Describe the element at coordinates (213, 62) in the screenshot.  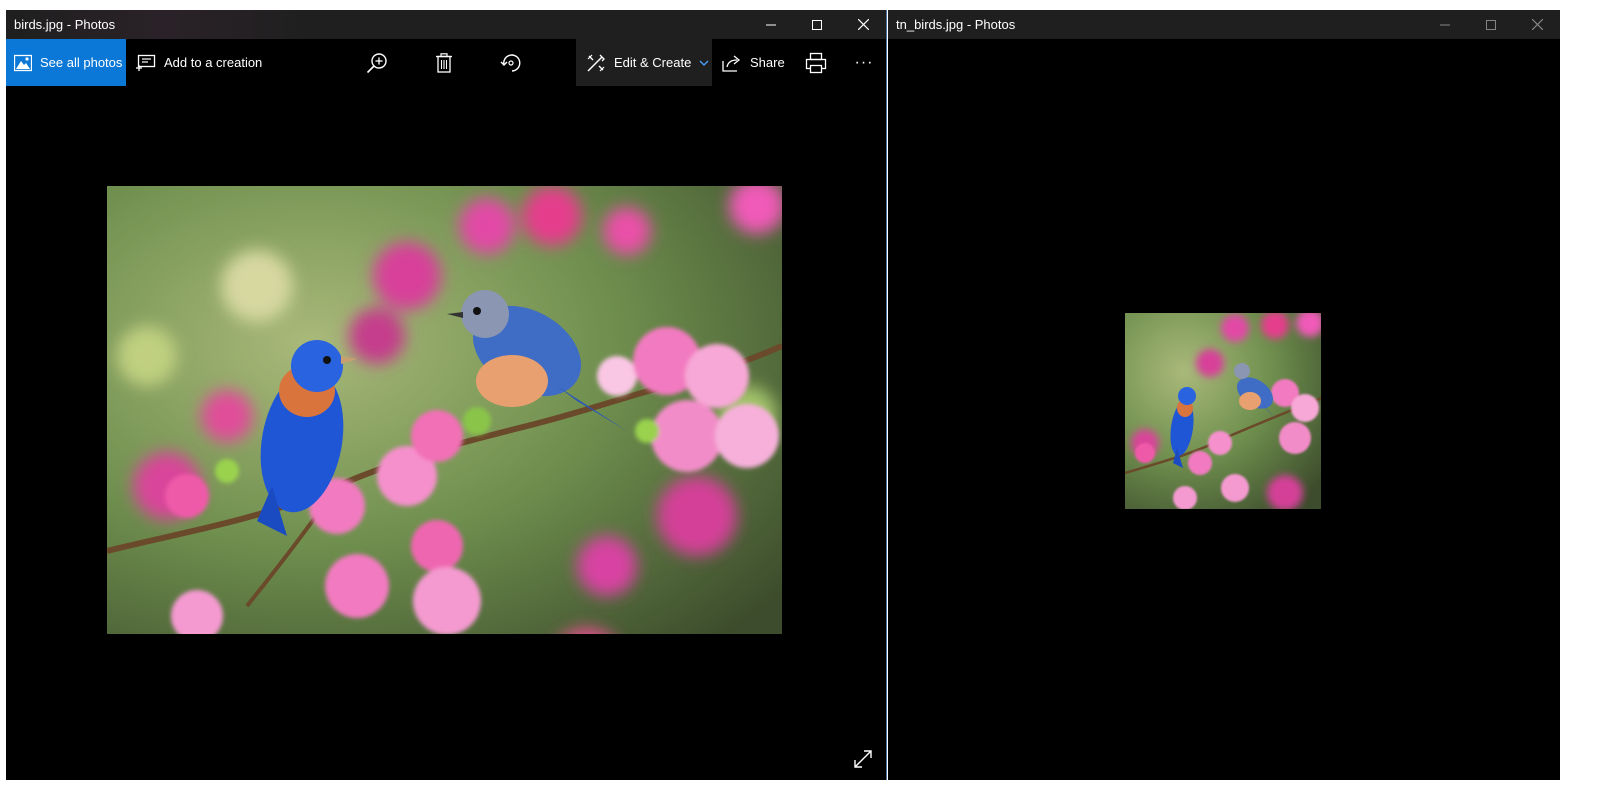
I see `add-to-creation-label: Add to a creation` at that location.